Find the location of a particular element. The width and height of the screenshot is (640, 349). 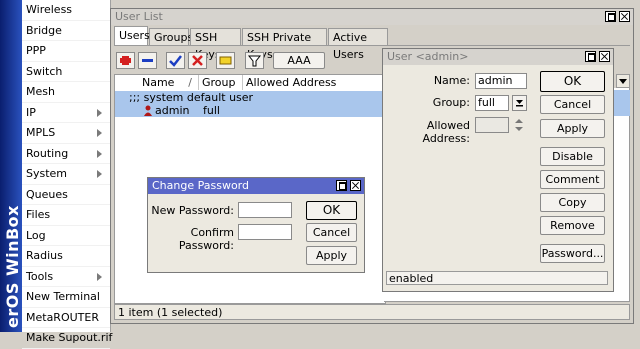

tab-ssh-private-keys: SSH Private Keys is located at coordinates (284, 44).